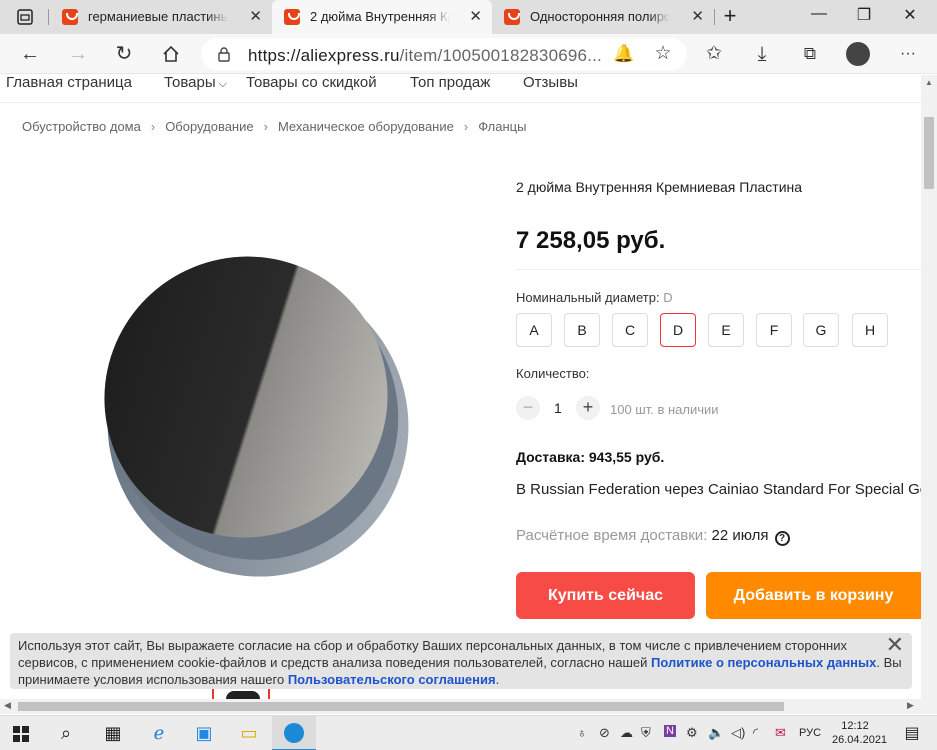 The image size is (937, 750). Describe the element at coordinates (895, 645) in the screenshot. I see `close-icon: ✕` at that location.